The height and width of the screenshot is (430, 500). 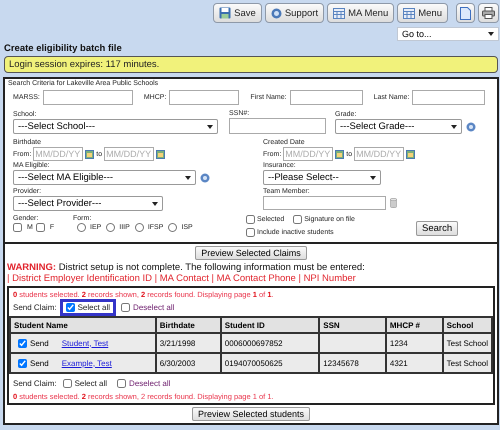 What do you see at coordinates (422, 13) in the screenshot?
I see `menu-button: Menu` at bounding box center [422, 13].